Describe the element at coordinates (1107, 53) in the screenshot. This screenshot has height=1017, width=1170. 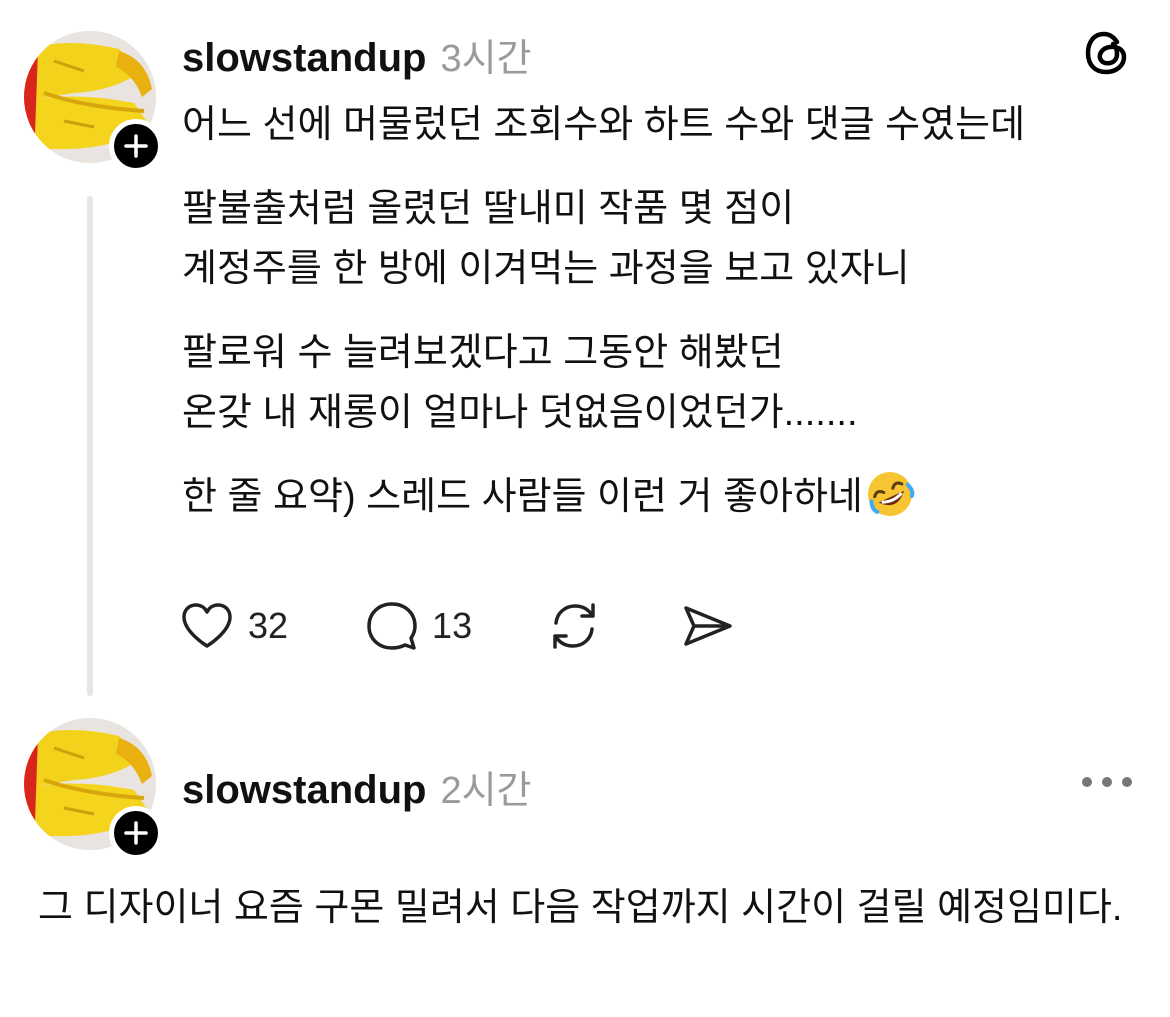
I see `threads-logo-icon` at that location.